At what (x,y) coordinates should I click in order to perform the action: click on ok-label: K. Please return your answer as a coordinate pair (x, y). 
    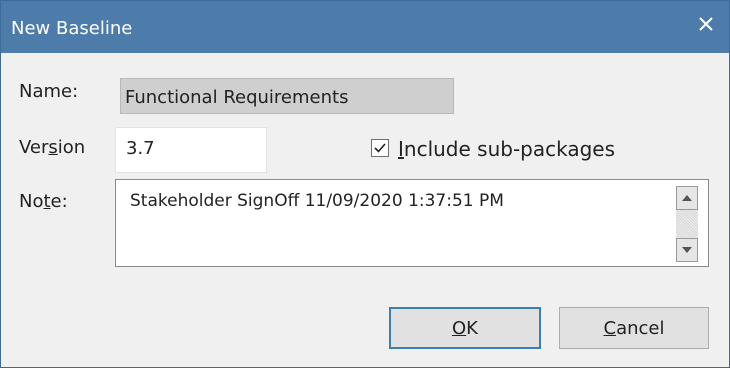
    Looking at the image, I should click on (472, 328).